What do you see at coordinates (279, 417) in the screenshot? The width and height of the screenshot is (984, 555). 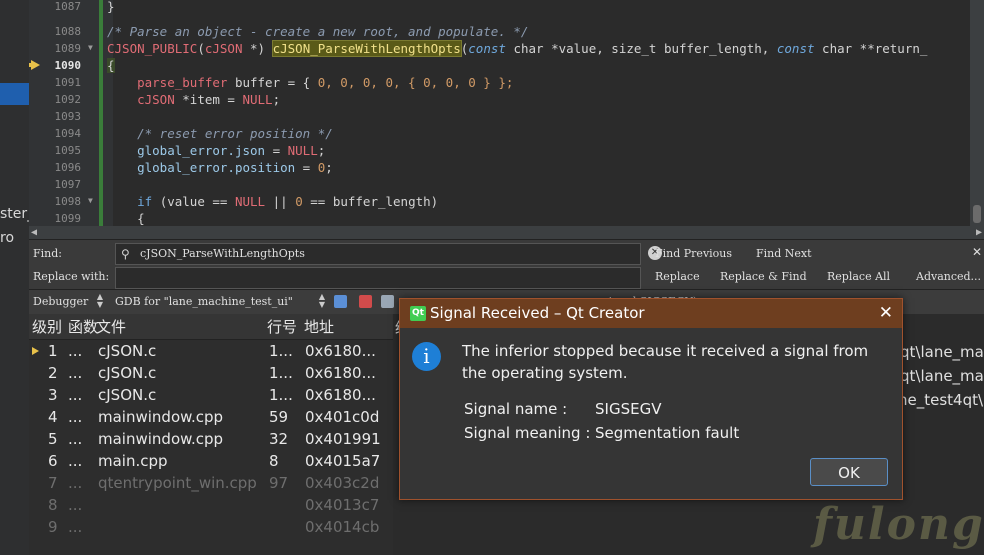 I see `stack-cell-line: 59` at bounding box center [279, 417].